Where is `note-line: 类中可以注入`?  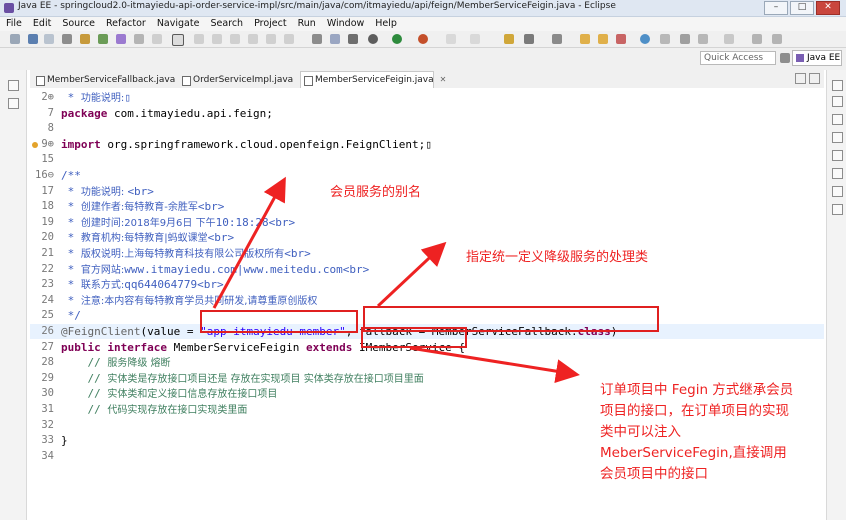
note-line: 类中可以注入 is located at coordinates (640, 432).